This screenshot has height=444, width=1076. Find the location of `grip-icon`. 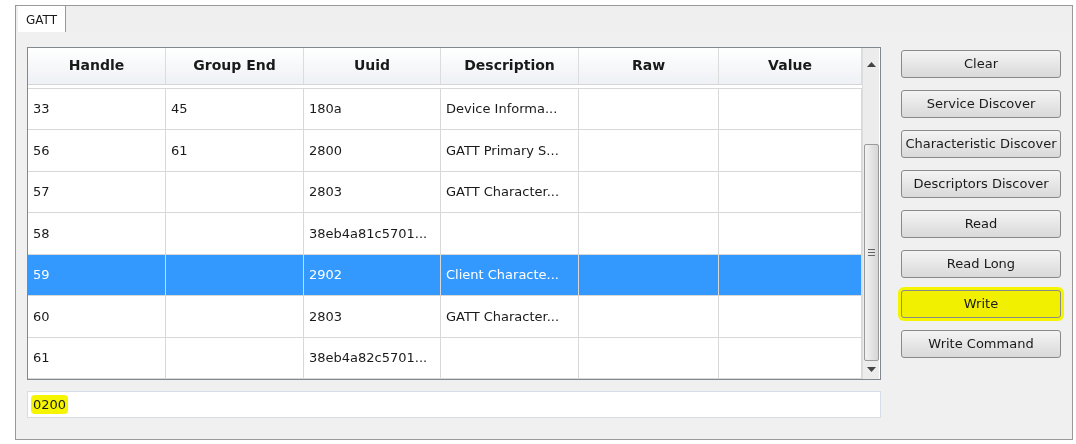

grip-icon is located at coordinates (871, 252).